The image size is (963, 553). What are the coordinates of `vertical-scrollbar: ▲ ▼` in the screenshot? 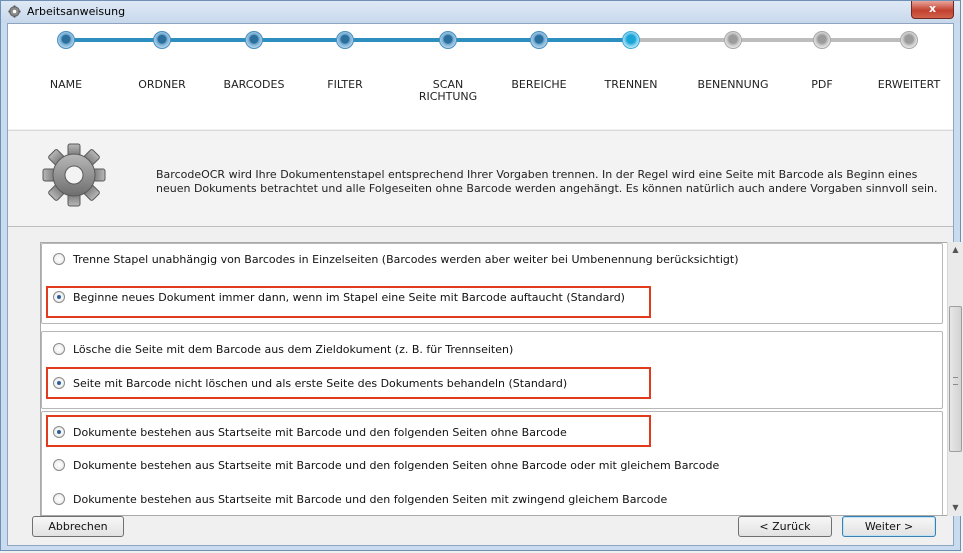 It's located at (955, 379).